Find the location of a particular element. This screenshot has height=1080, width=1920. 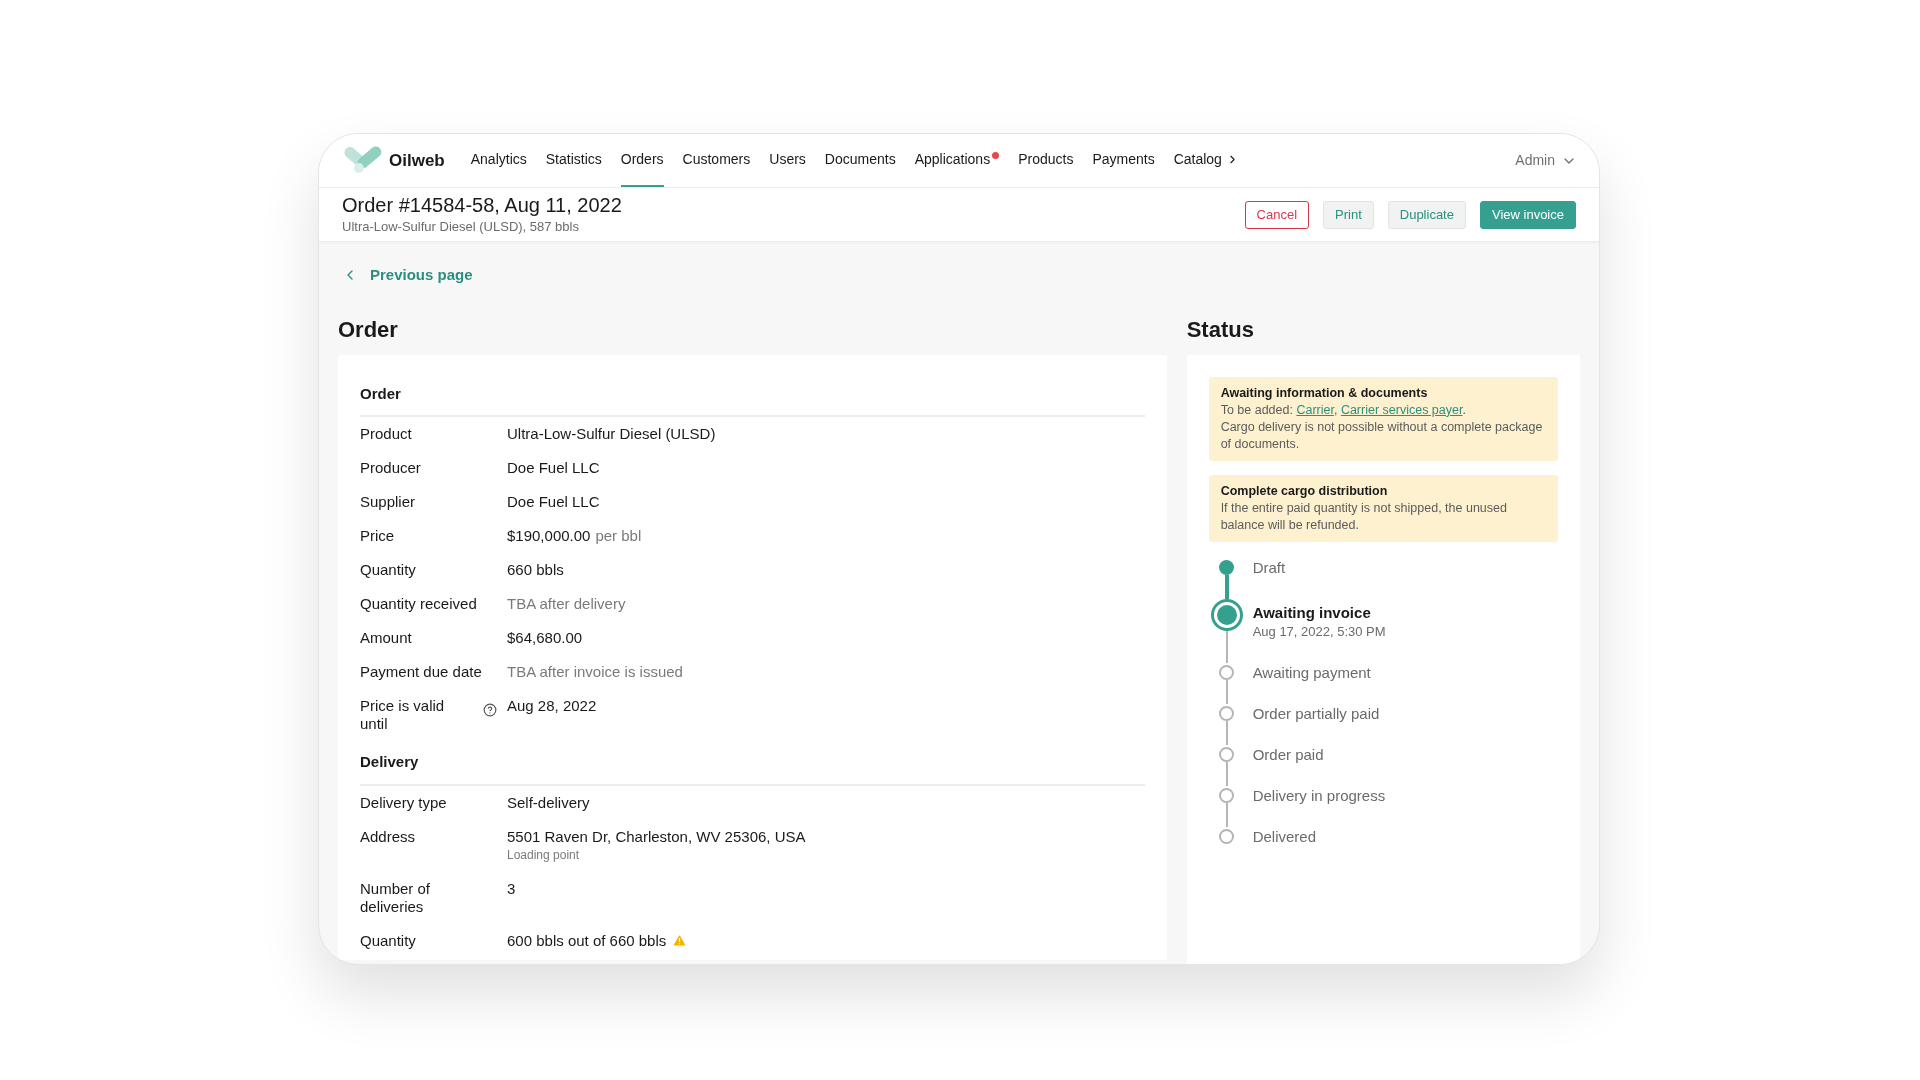

step-label: Awaiting invoice is located at coordinates (1312, 612).